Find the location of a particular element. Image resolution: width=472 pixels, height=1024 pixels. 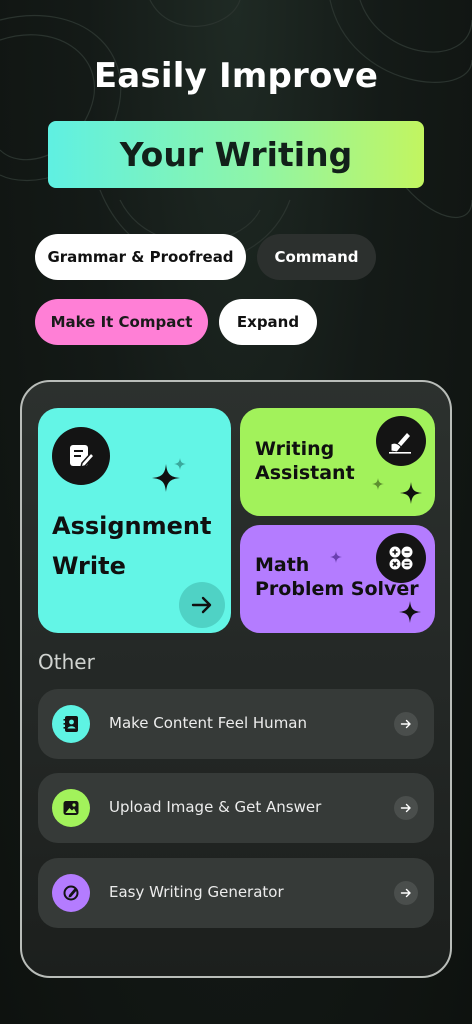

edit-document-icon is located at coordinates (81, 456).